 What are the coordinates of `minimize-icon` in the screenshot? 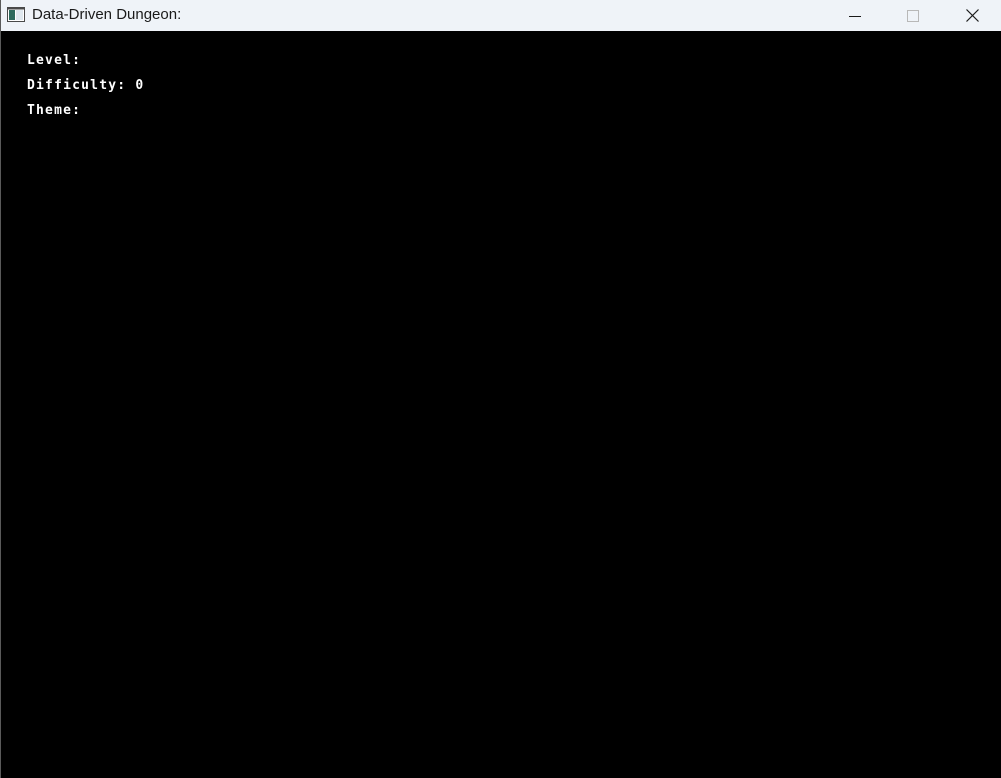 It's located at (855, 16).